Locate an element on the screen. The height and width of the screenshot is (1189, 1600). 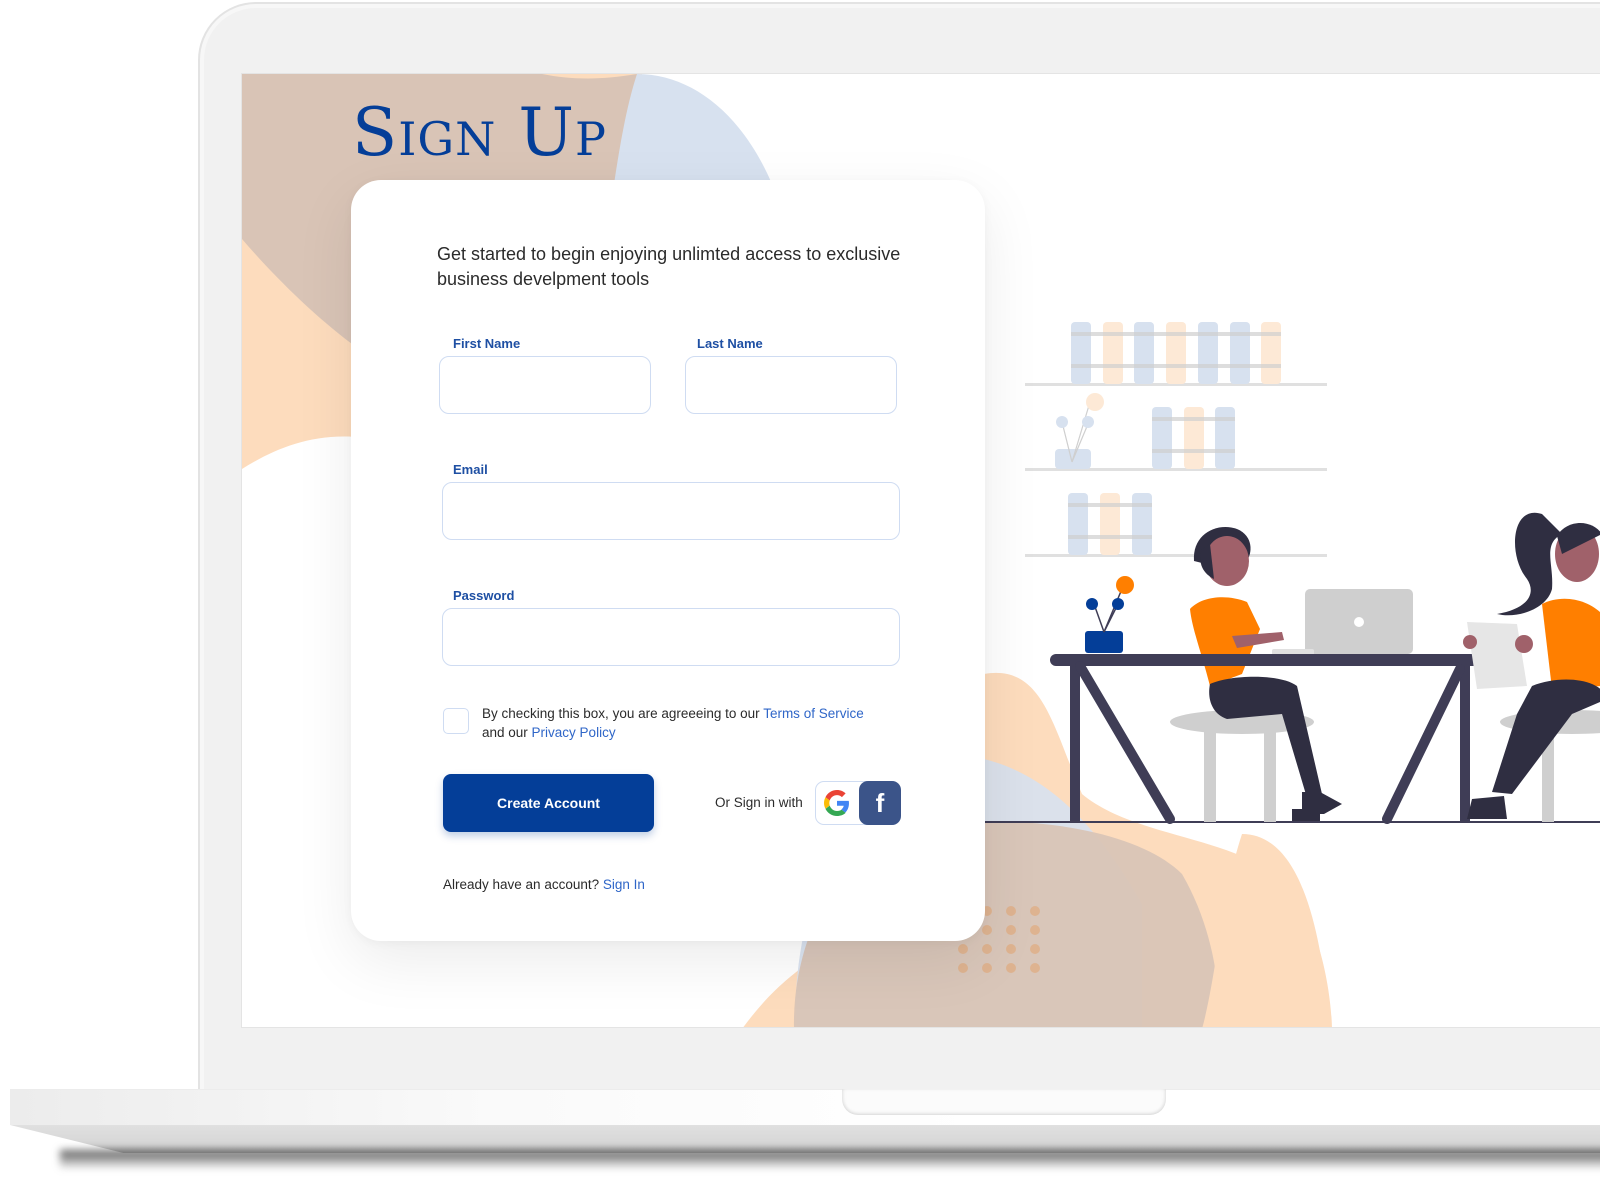
privacy-policy-link: Privacy Policy is located at coordinates (574, 732).